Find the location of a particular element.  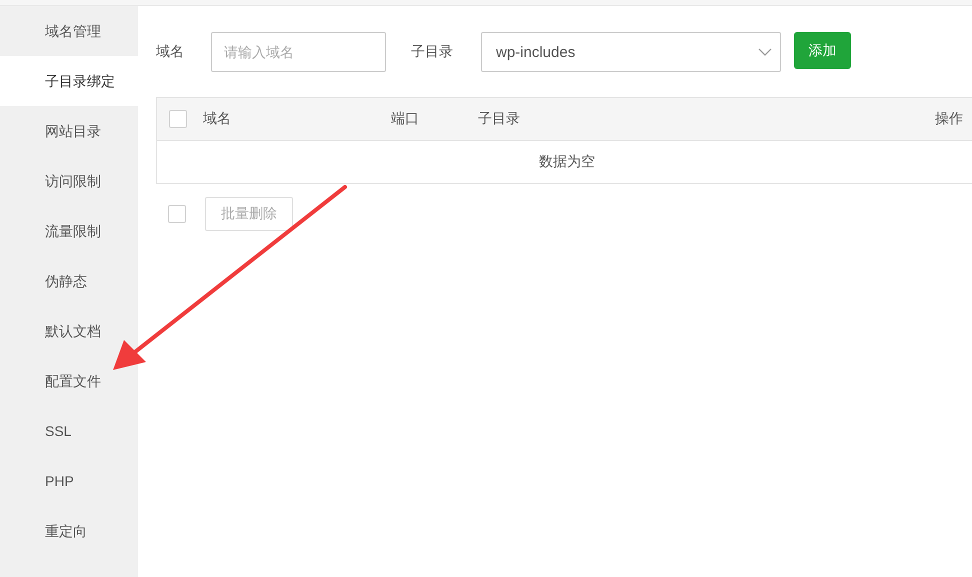

column-header: 域名 is located at coordinates (217, 119).